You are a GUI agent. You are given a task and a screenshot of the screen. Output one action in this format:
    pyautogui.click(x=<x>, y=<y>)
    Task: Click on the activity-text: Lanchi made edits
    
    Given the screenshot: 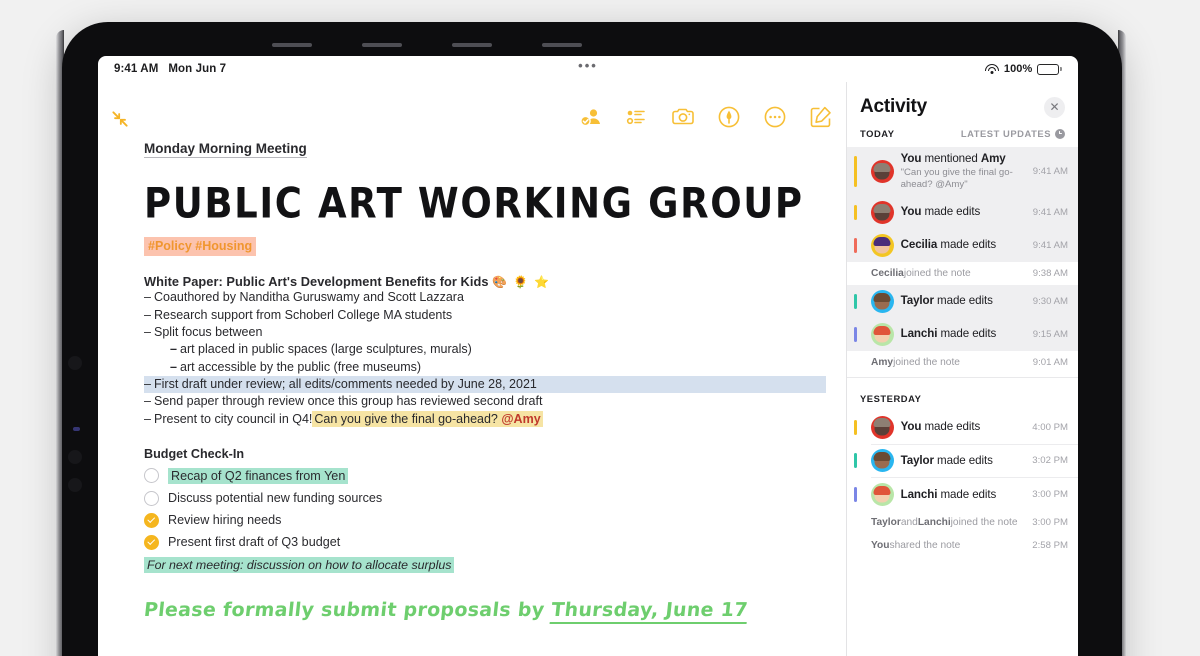 What is the action you would take?
    pyautogui.click(x=963, y=334)
    